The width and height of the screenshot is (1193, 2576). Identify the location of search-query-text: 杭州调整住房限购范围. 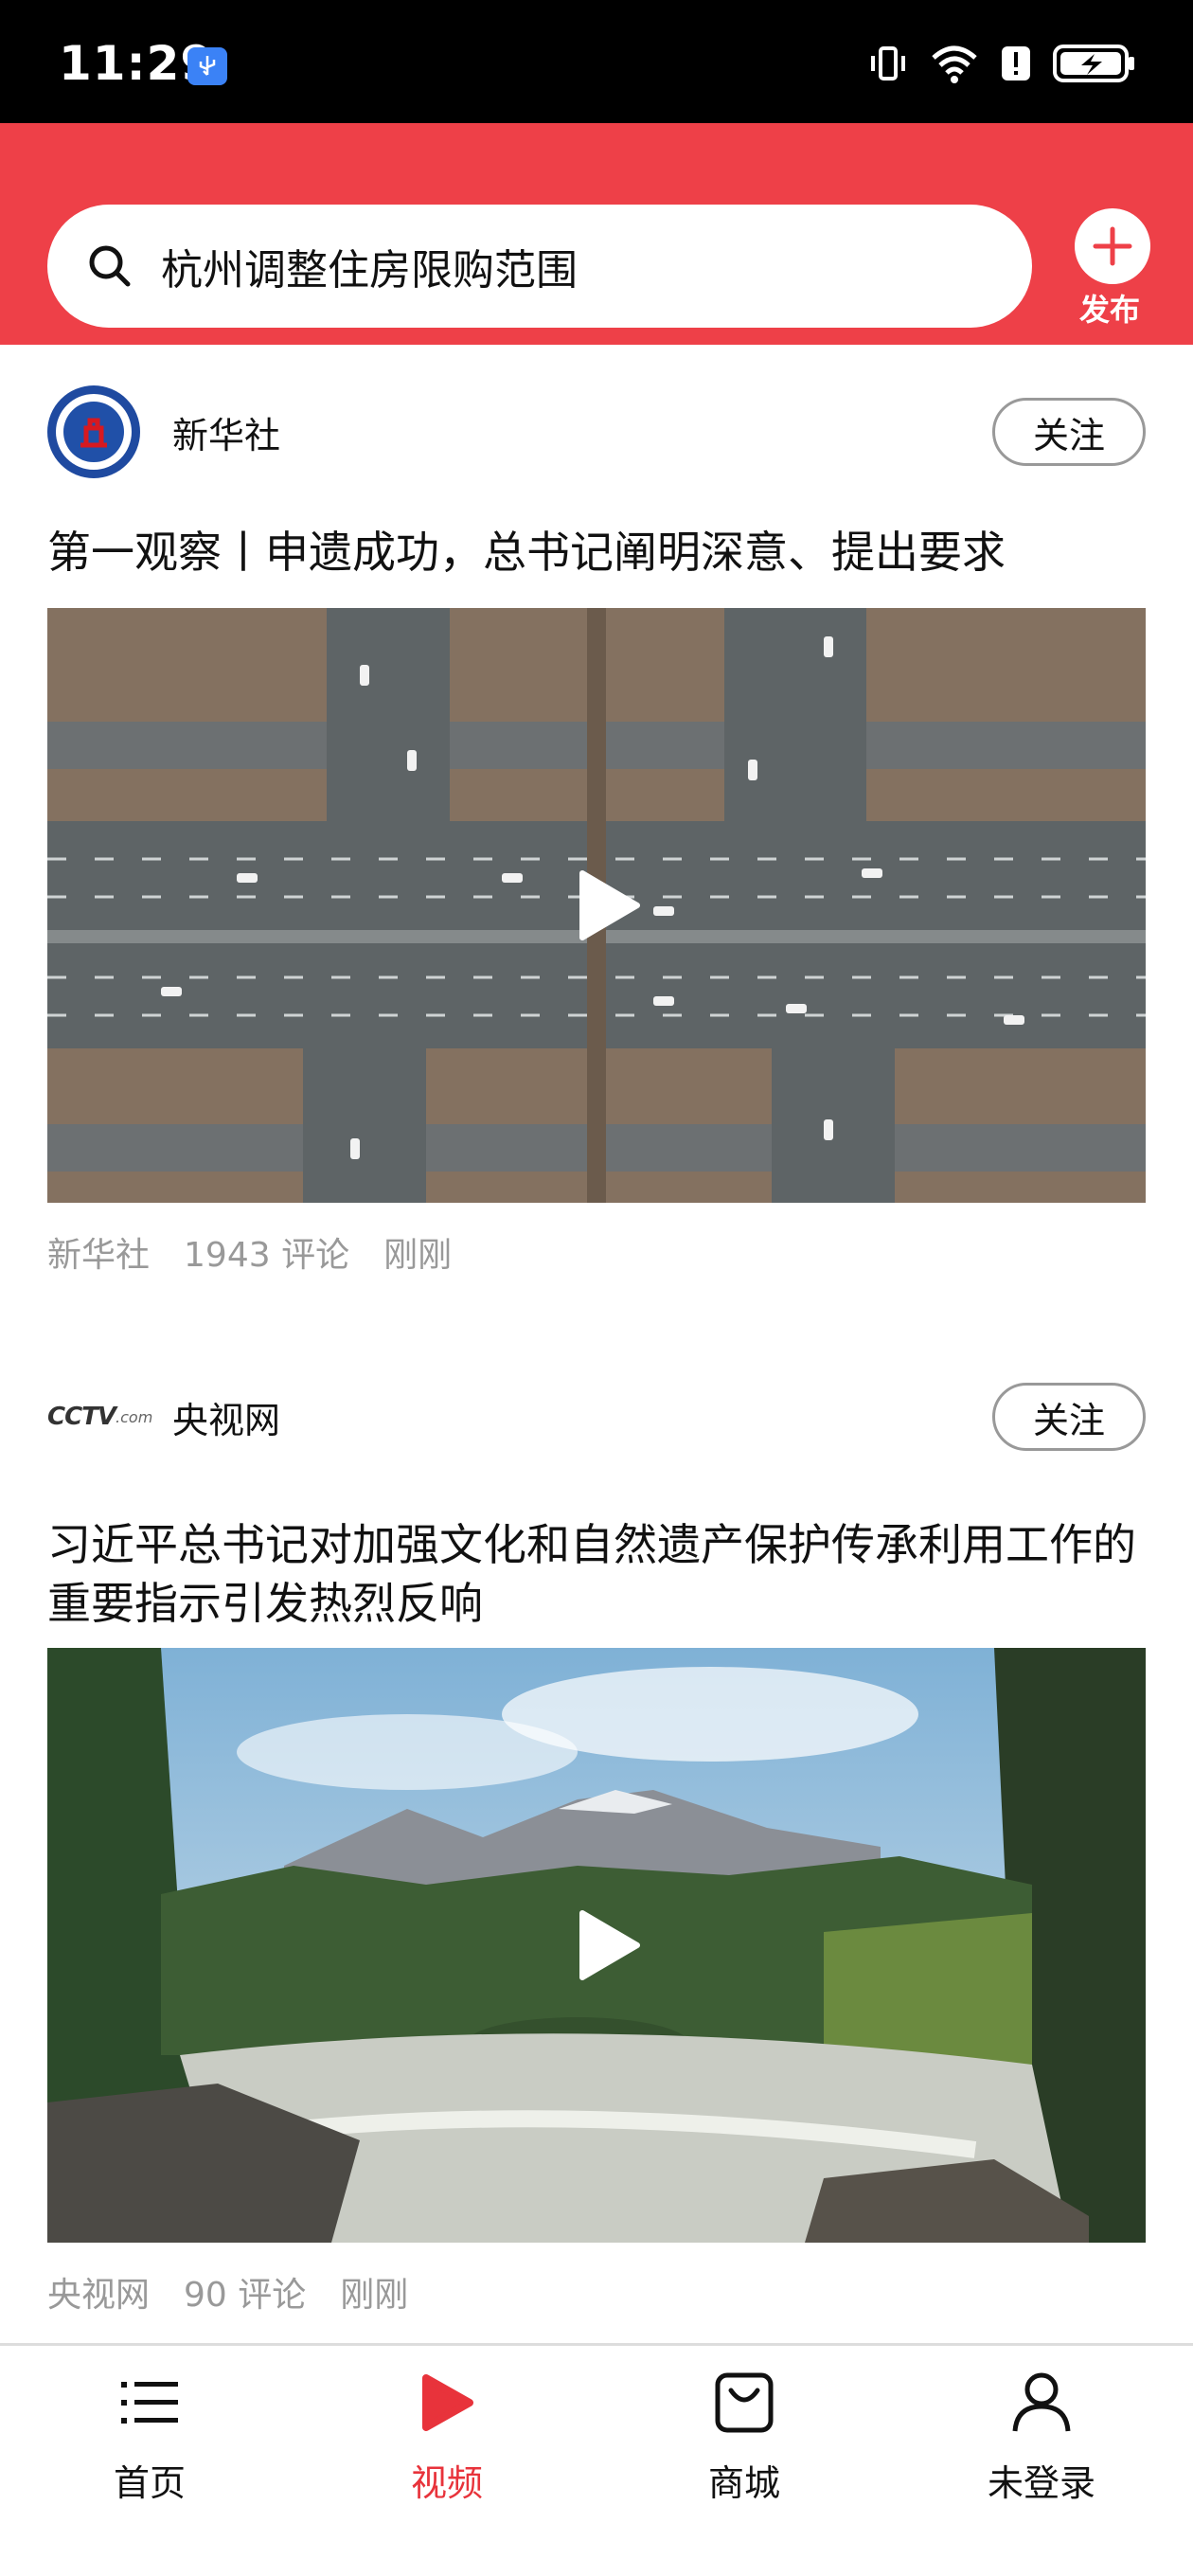
(369, 270).